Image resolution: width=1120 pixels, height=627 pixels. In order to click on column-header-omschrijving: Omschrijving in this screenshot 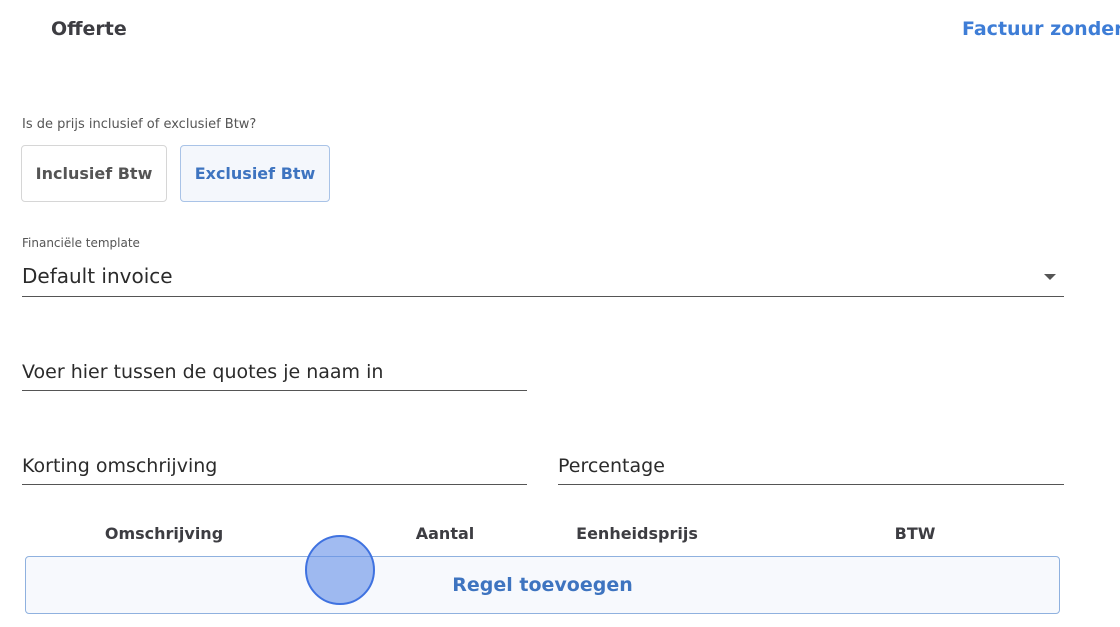, I will do `click(164, 533)`.